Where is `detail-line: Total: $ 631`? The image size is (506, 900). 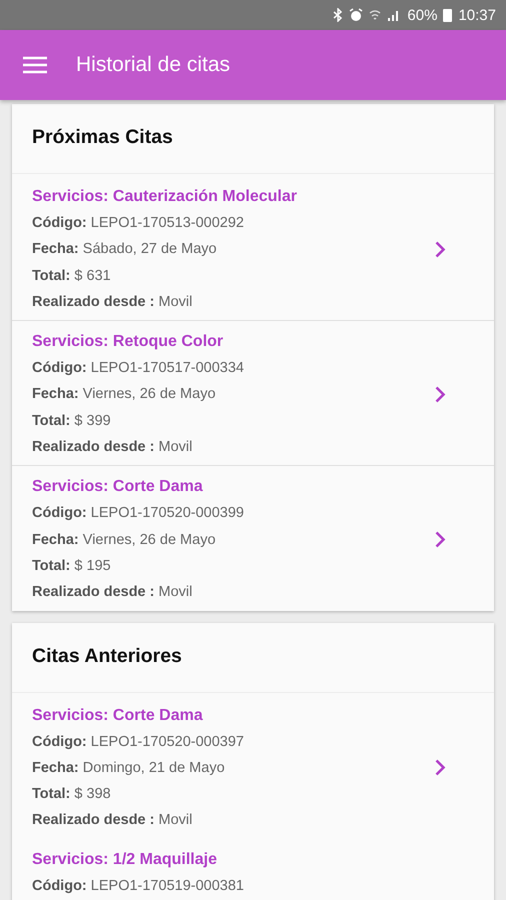
detail-line: Total: $ 631 is located at coordinates (72, 276).